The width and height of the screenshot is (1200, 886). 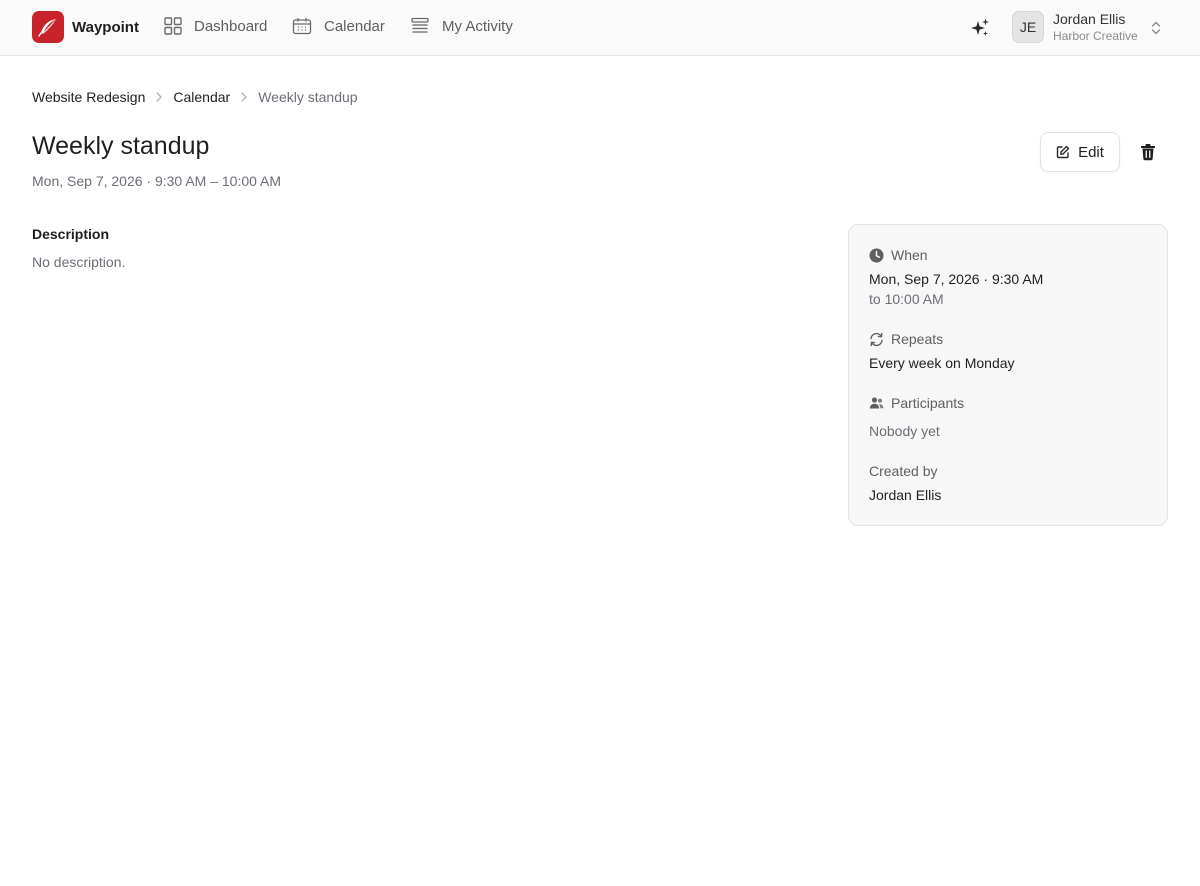 What do you see at coordinates (201, 97) in the screenshot?
I see `breadcrumb-calendar: Calendar` at bounding box center [201, 97].